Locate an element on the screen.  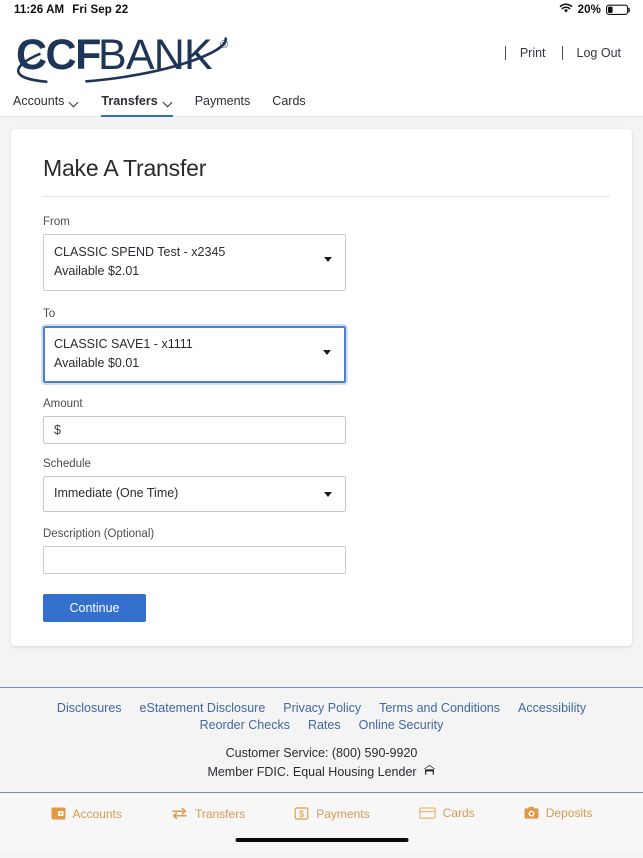
accounts-icon is located at coordinates (58, 813).